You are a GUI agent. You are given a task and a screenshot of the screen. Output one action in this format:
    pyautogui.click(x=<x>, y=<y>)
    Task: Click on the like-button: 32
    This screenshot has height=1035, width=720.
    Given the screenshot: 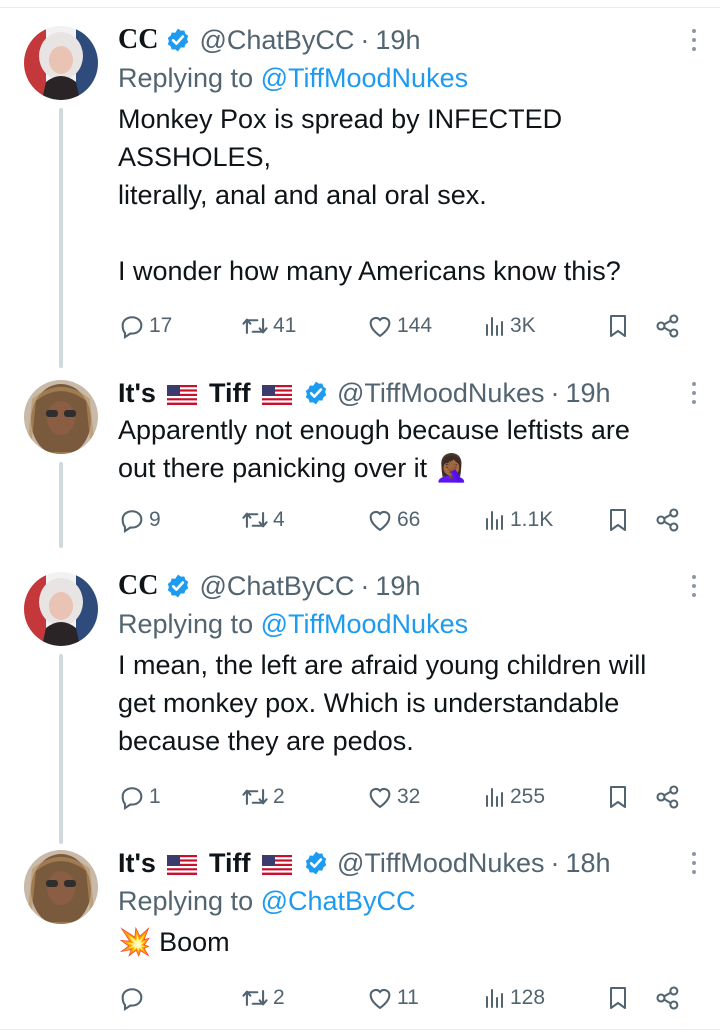 What is the action you would take?
    pyautogui.click(x=393, y=797)
    